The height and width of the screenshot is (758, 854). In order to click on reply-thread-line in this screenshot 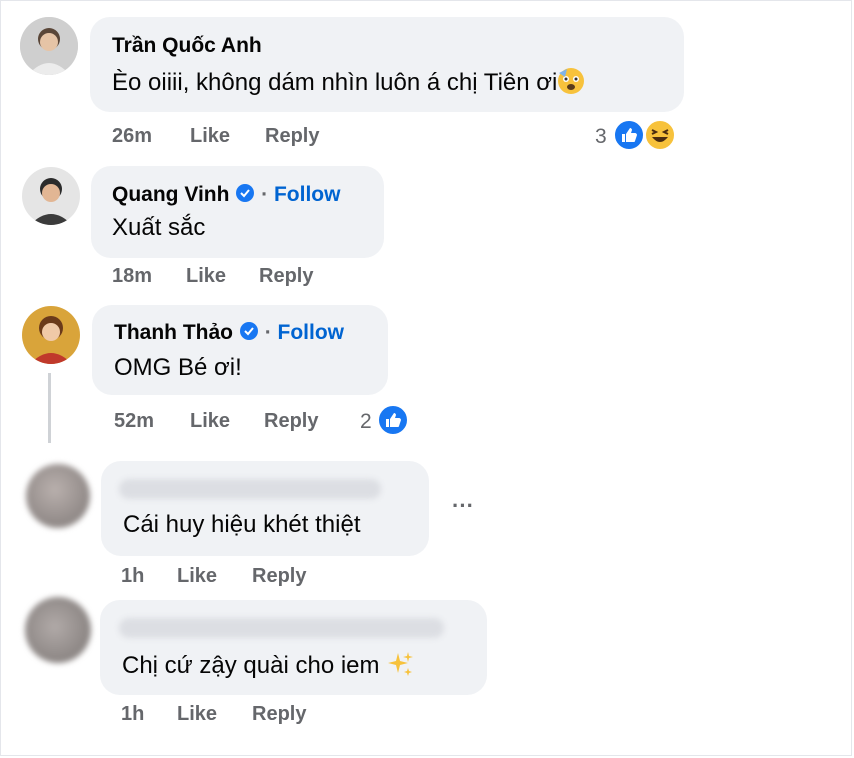, I will do `click(49, 408)`.